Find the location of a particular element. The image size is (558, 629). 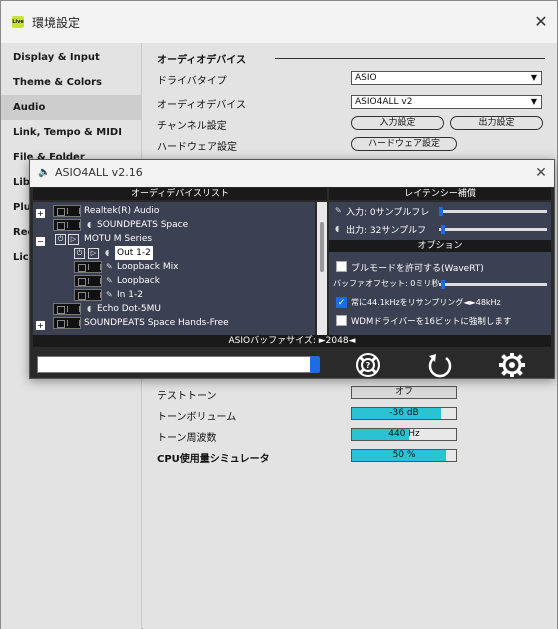

live-logo: Live is located at coordinates (18, 22).